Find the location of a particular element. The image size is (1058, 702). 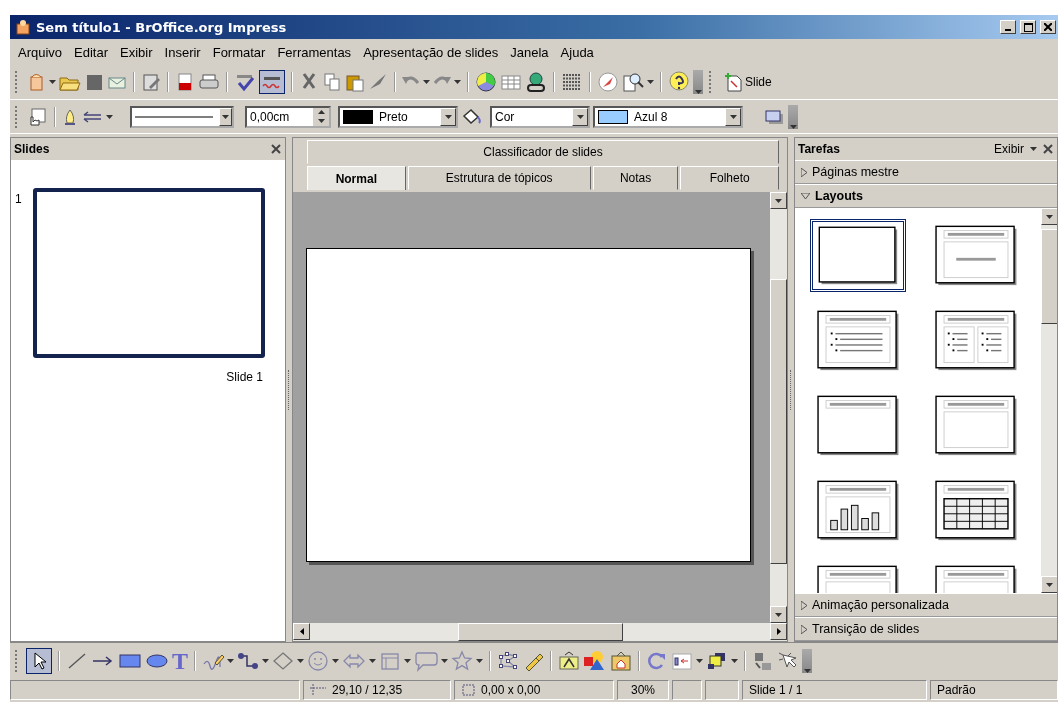

section-header: Animação personalizada is located at coordinates (926, 605).